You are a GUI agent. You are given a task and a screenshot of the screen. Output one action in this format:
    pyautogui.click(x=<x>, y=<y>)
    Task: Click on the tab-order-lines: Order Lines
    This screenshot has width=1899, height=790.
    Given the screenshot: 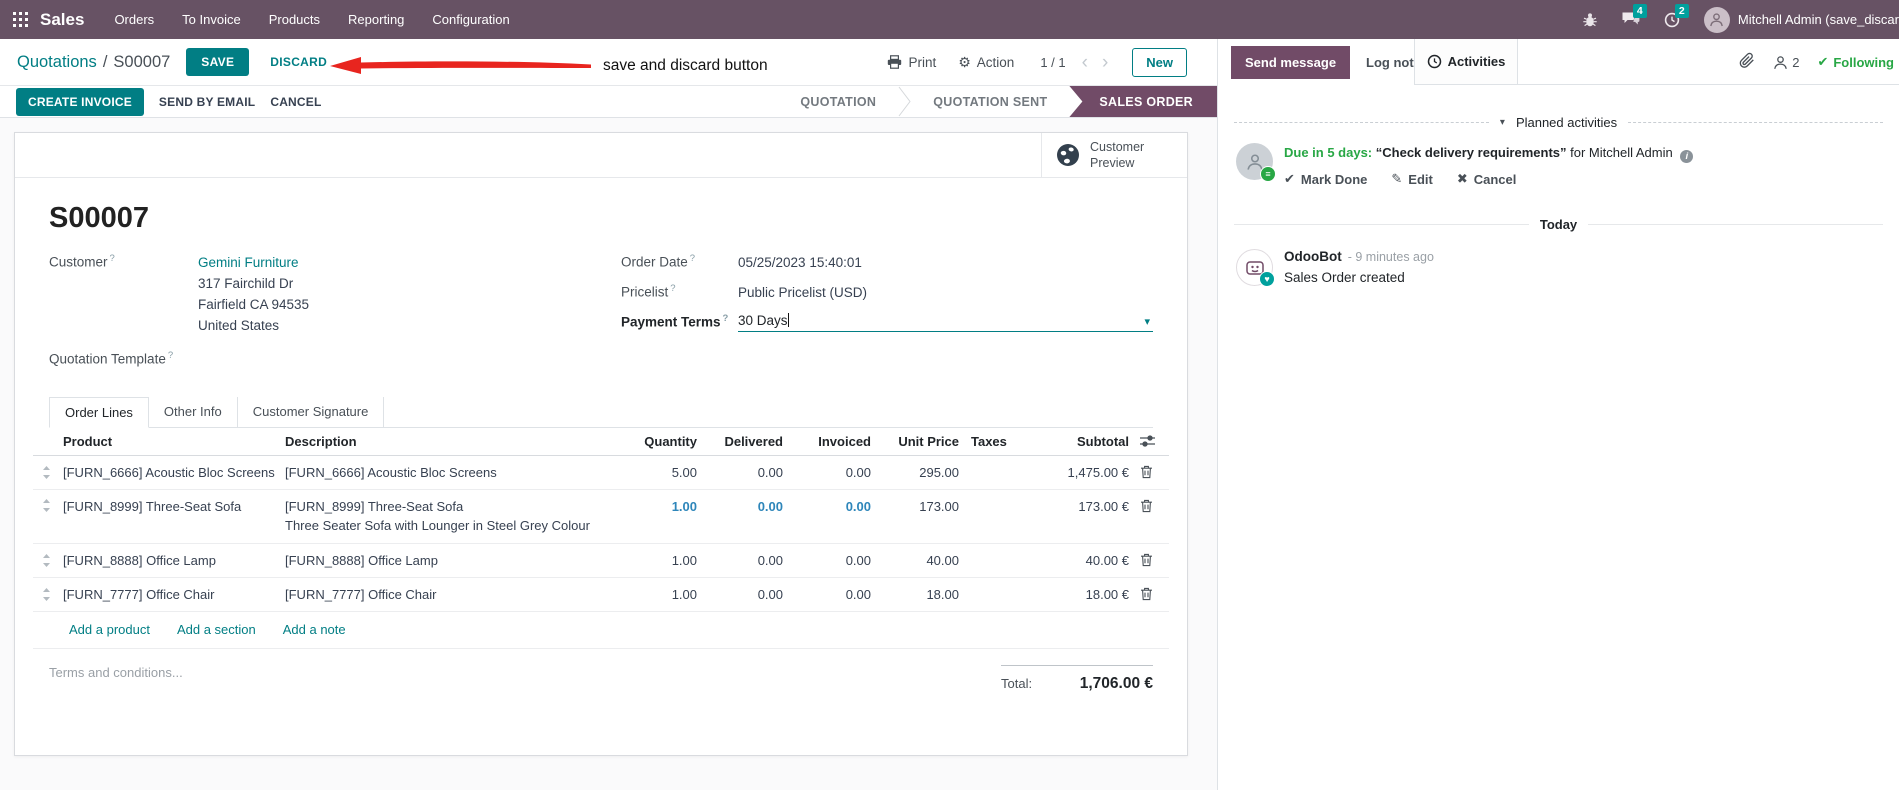 What is the action you would take?
    pyautogui.click(x=99, y=412)
    